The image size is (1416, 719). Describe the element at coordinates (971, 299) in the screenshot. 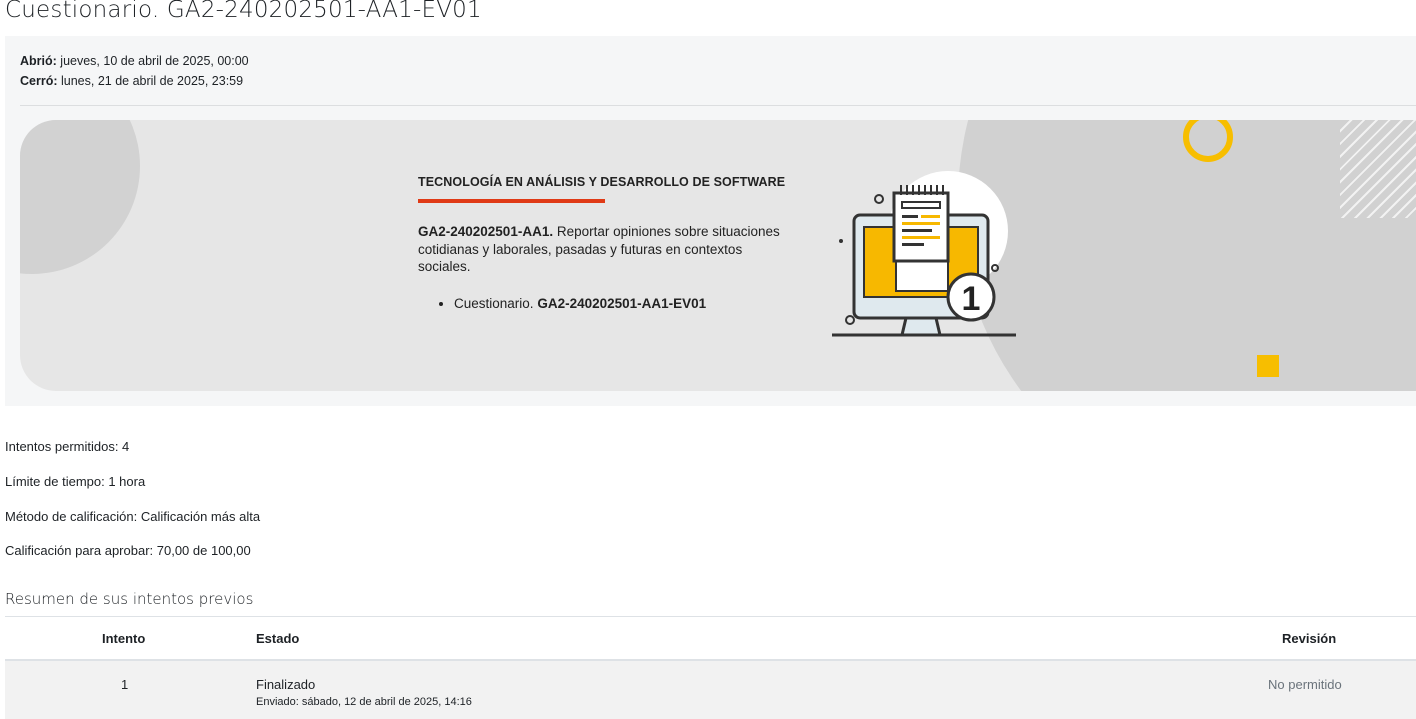

I see `number-badge-label: 1` at that location.